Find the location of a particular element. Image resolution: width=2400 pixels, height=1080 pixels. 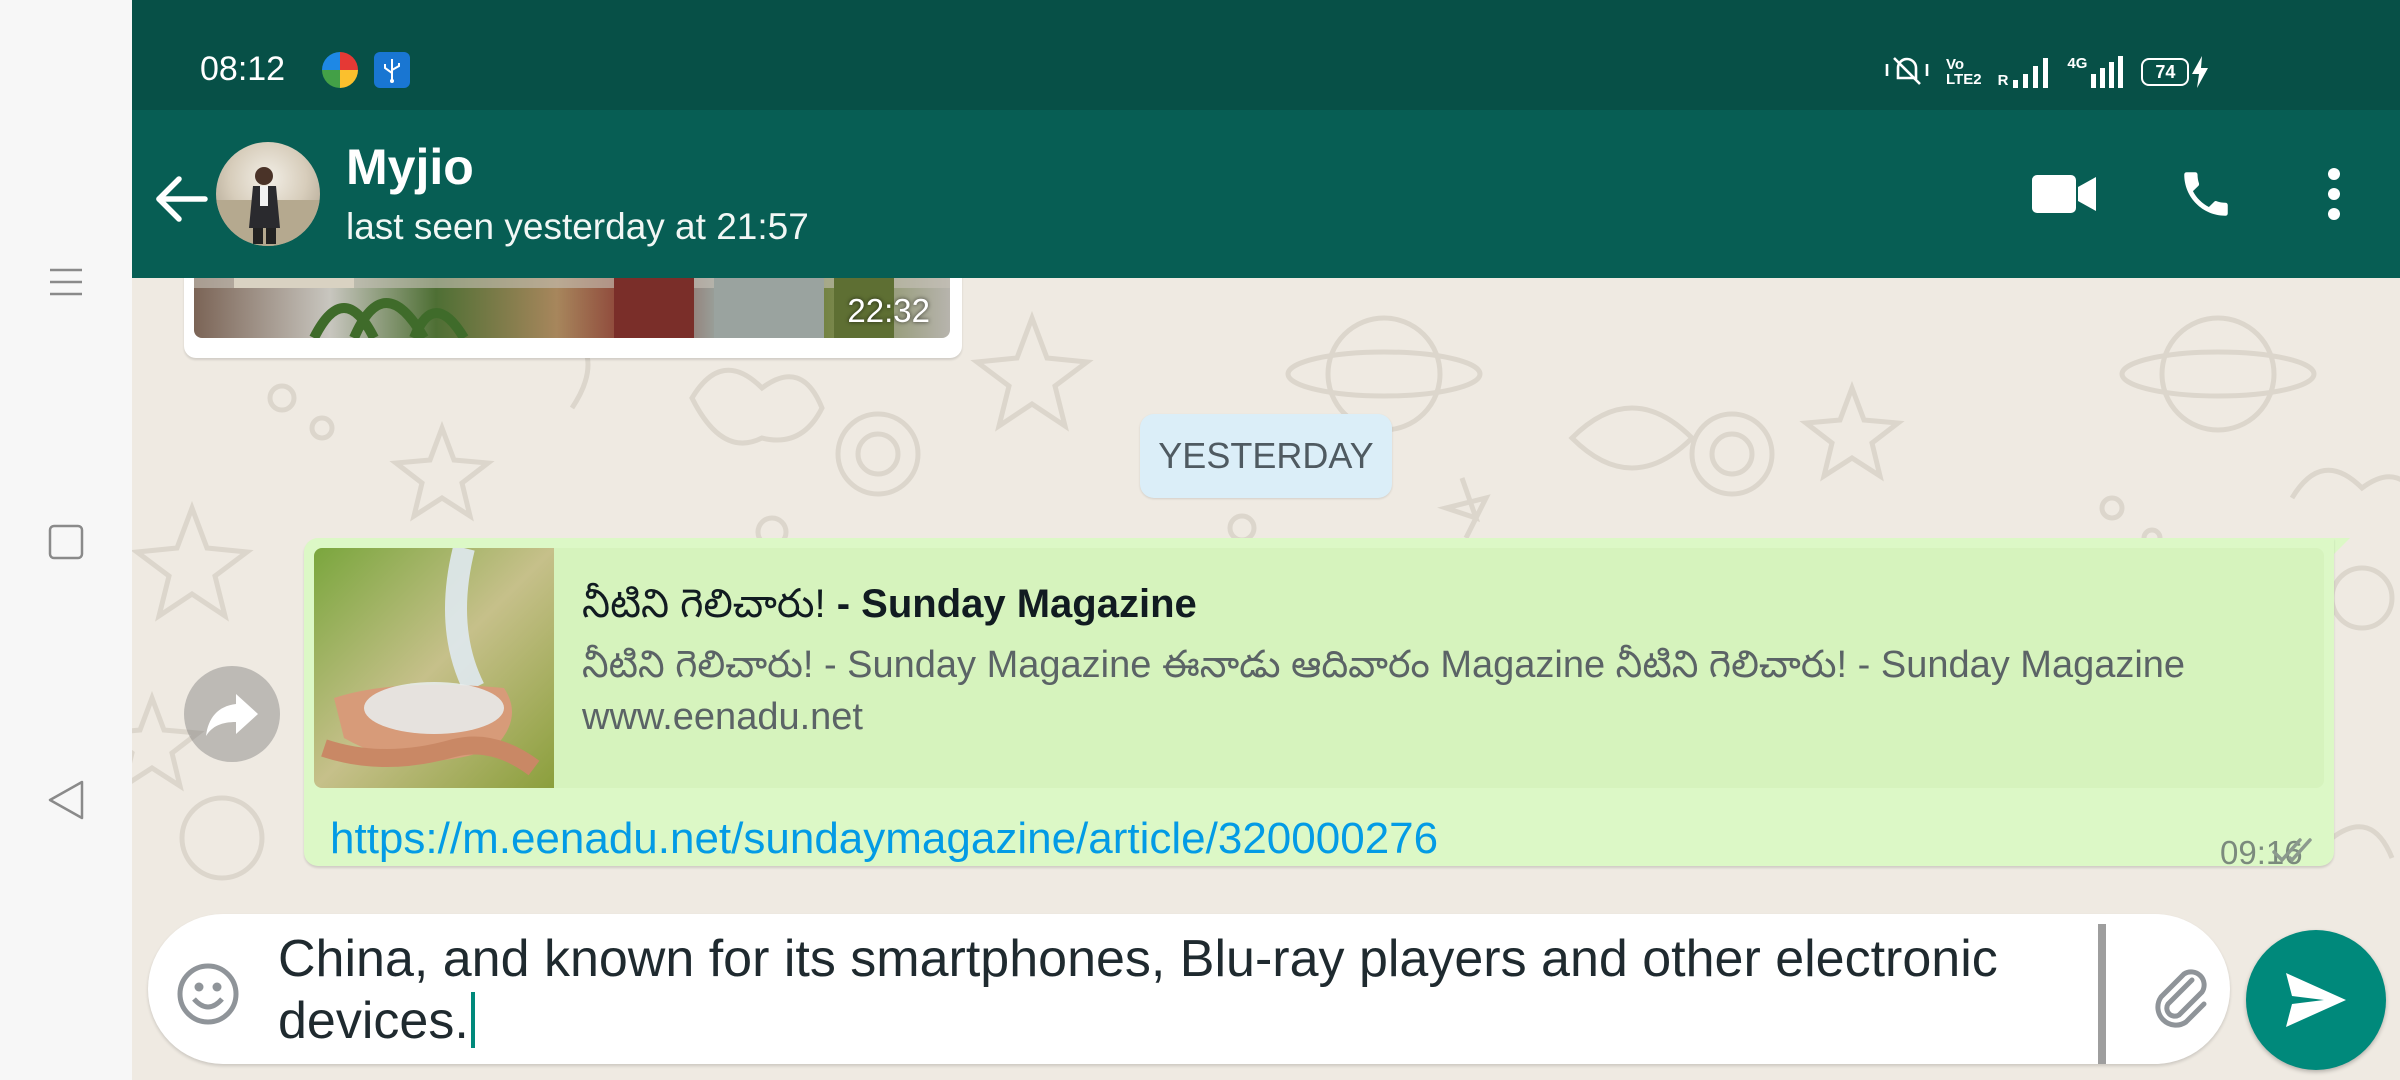

system-navigation-bar is located at coordinates (66, 540).